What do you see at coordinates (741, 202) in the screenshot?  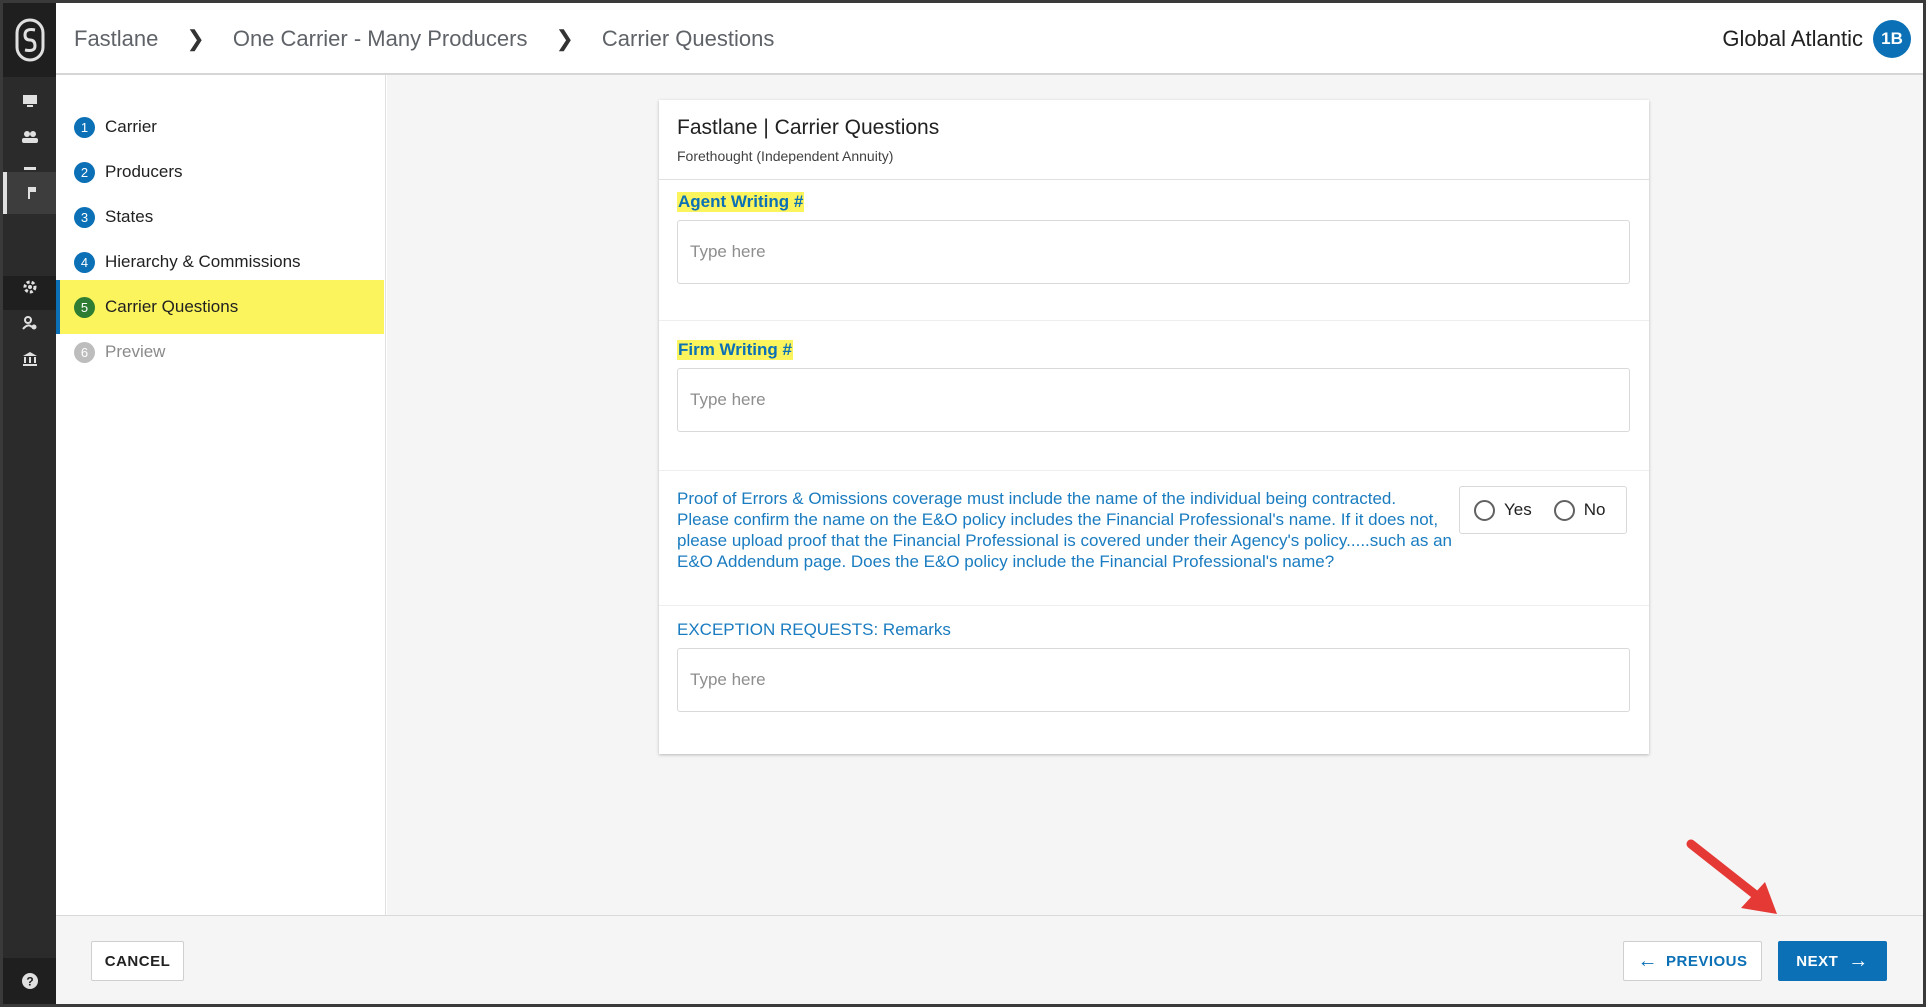 I see `agent-writing-label: Agent Writing #` at bounding box center [741, 202].